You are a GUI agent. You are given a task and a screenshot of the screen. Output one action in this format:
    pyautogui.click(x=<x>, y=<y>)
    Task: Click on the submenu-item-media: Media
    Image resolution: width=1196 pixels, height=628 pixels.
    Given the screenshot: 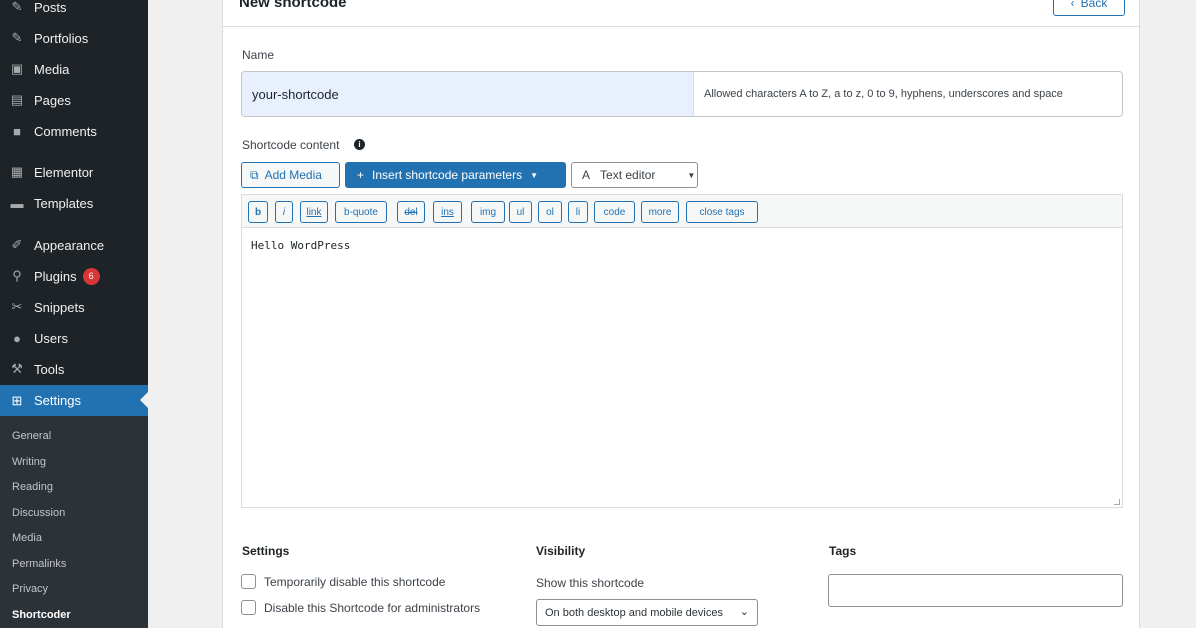 What is the action you would take?
    pyautogui.click(x=27, y=538)
    